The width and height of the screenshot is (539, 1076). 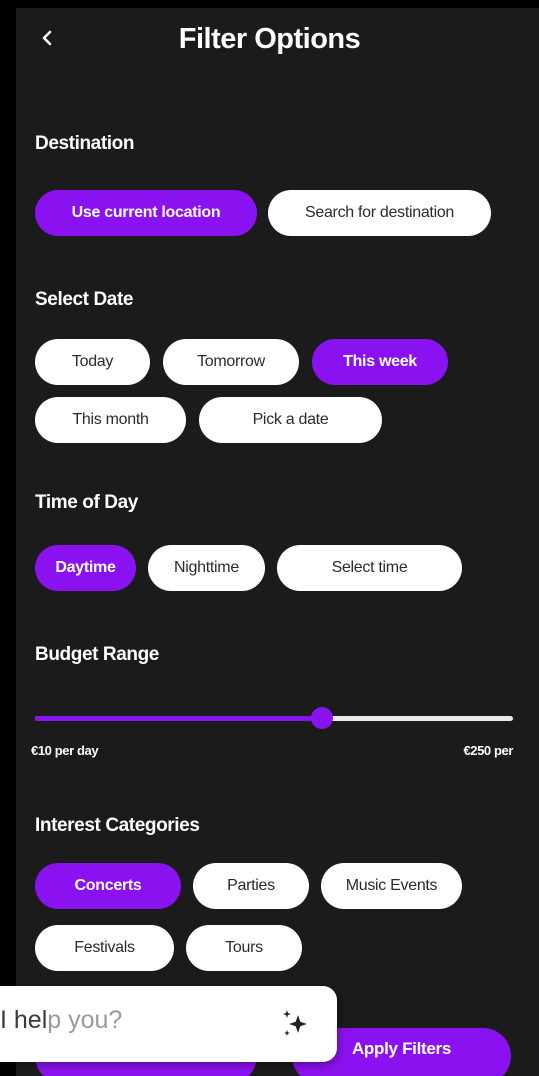 What do you see at coordinates (8, 538) in the screenshot?
I see `left-edge` at bounding box center [8, 538].